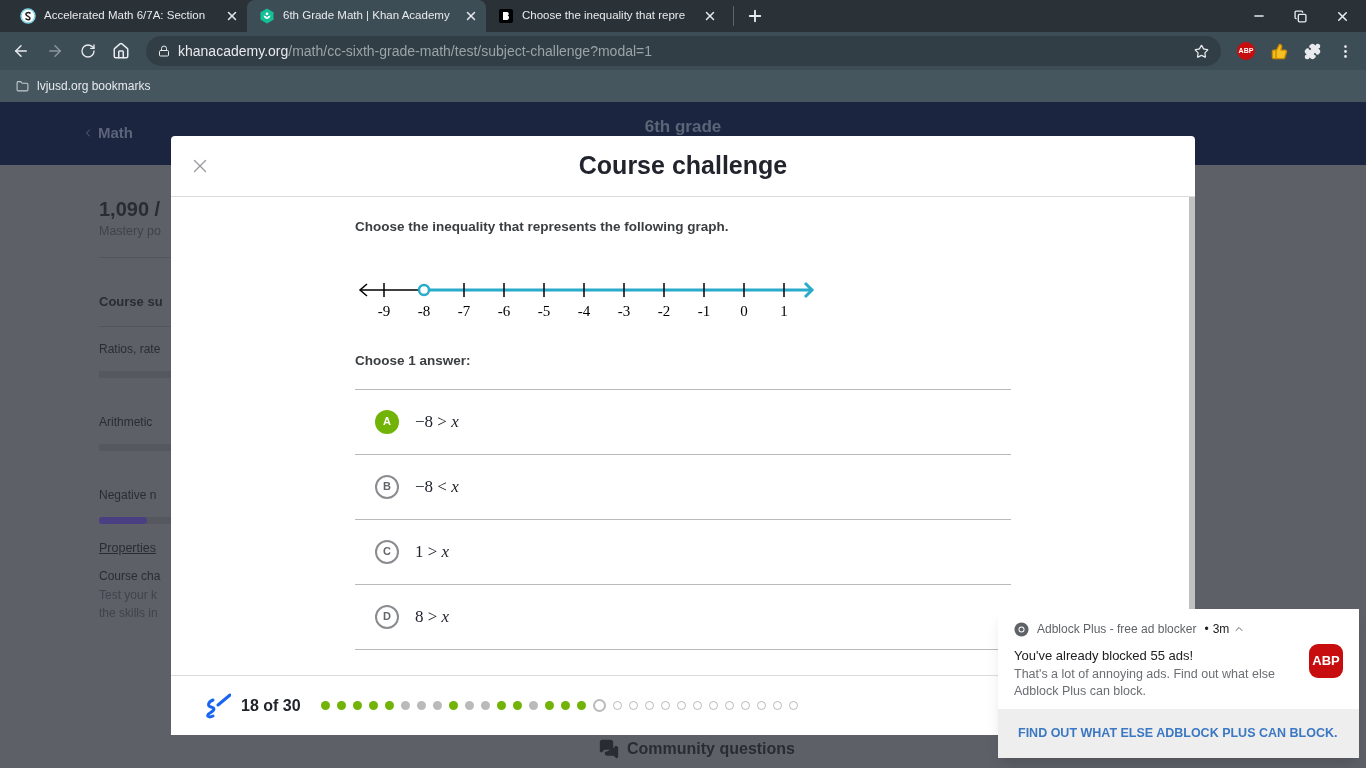  What do you see at coordinates (1117, 629) in the screenshot?
I see `notification-source: Adblock Plus - free ad blocker` at bounding box center [1117, 629].